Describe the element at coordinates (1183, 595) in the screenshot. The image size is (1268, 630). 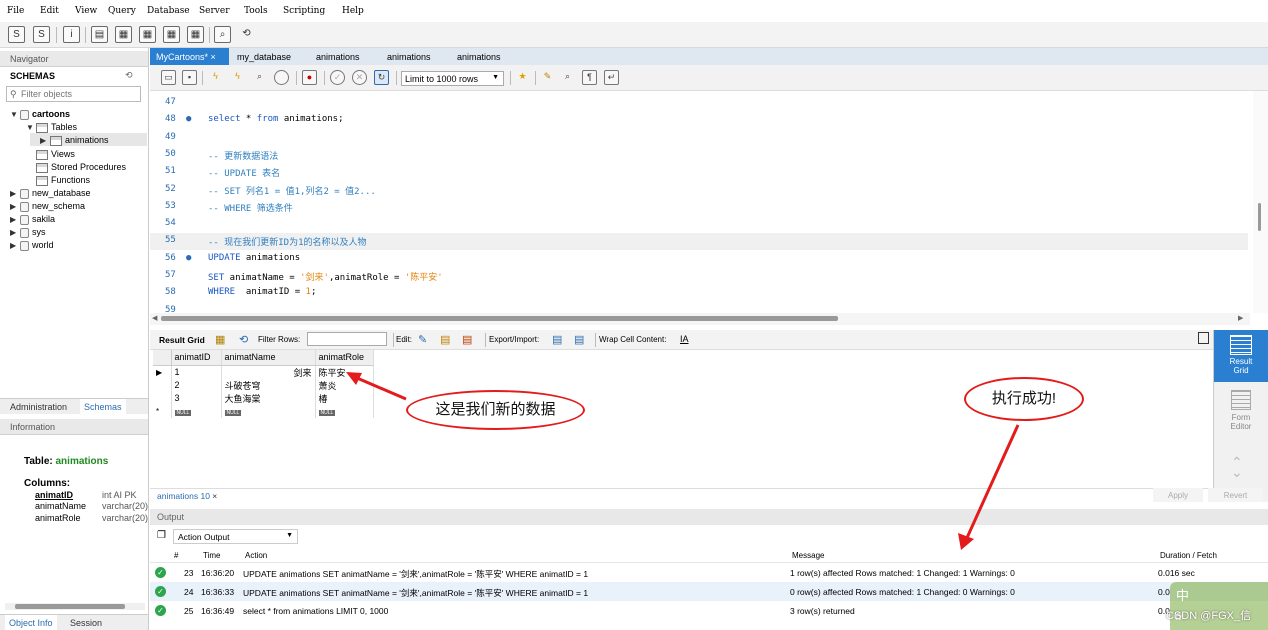
I see `ime-char: 中` at that location.